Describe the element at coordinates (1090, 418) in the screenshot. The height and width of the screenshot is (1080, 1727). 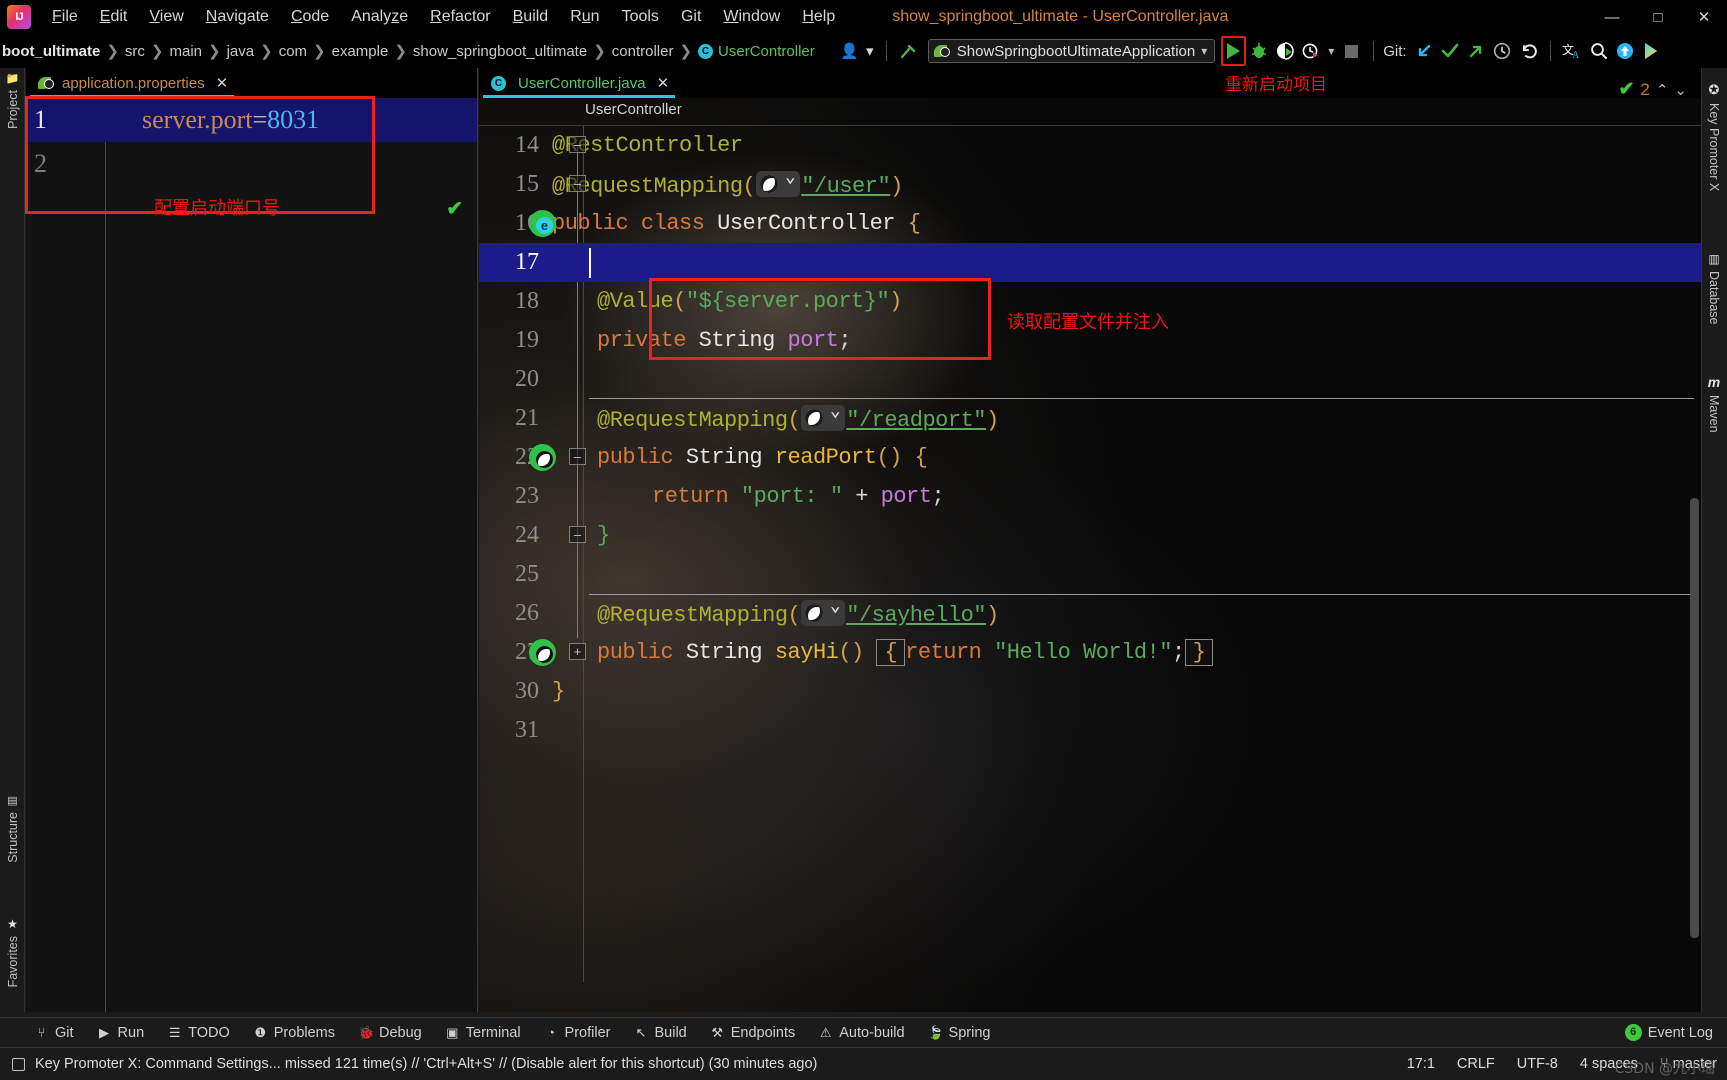
I see `code-line-21: 21 @RequestMapping("/readport")` at that location.